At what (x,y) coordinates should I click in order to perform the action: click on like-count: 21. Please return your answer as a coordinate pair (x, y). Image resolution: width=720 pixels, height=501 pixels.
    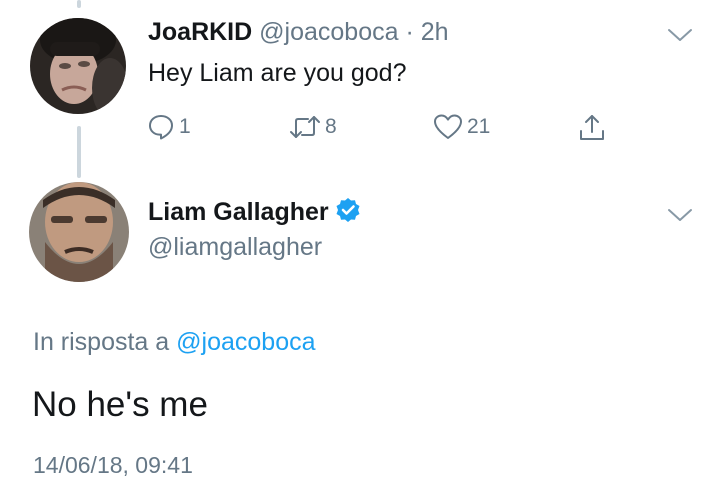
    Looking at the image, I should click on (479, 126).